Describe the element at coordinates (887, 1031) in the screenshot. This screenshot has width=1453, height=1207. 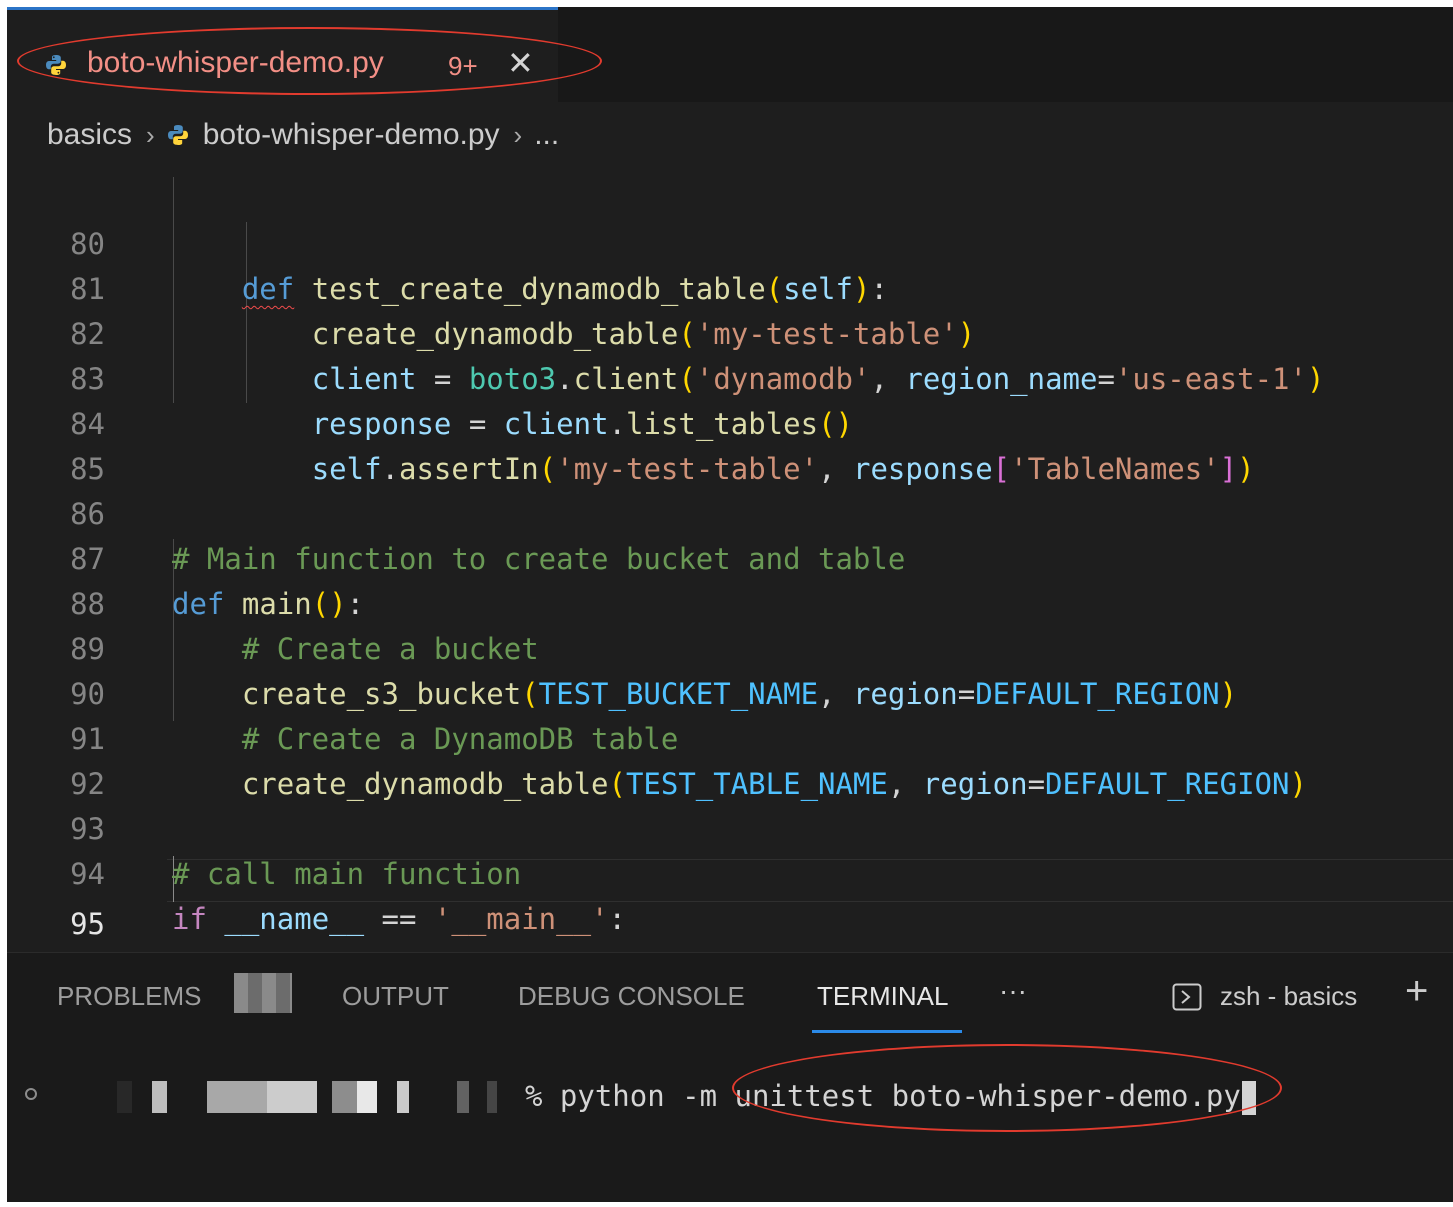
I see `active-tab-indicator` at that location.